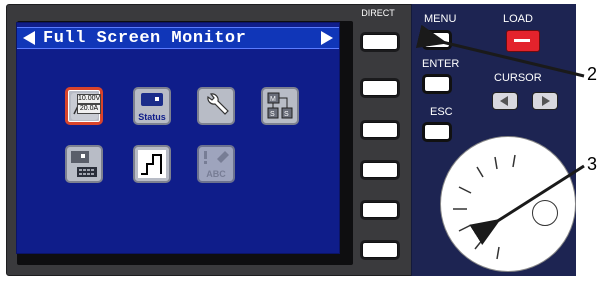  Describe the element at coordinates (592, 74) in the screenshot. I see `callout-2: 2` at that location.